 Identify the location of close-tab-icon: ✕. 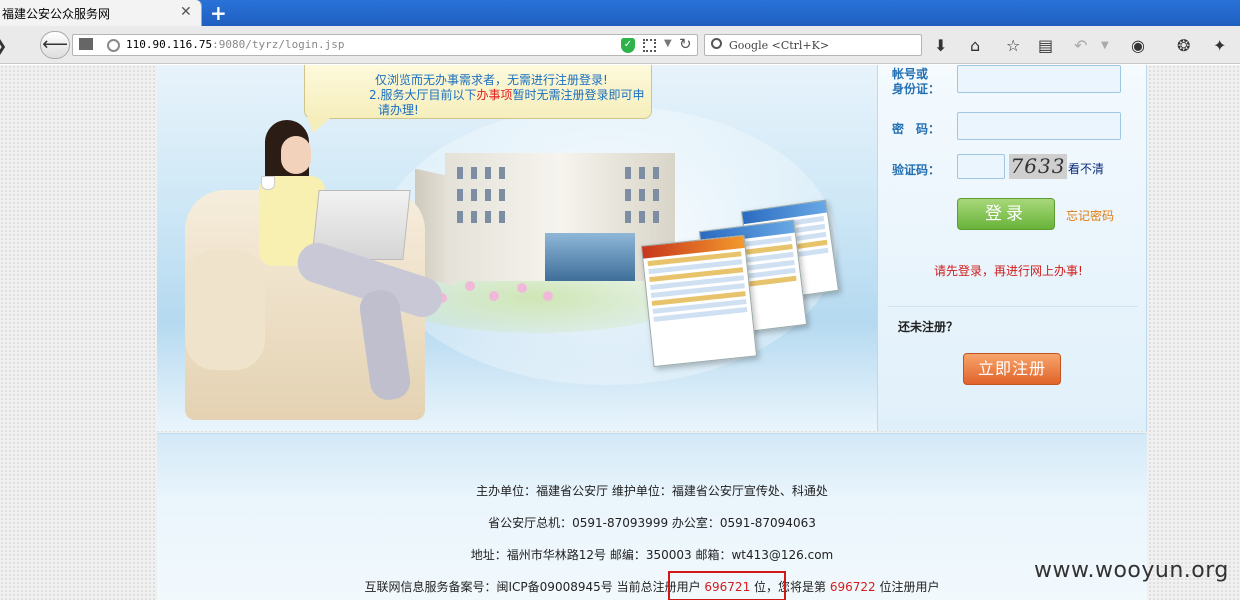
(186, 12).